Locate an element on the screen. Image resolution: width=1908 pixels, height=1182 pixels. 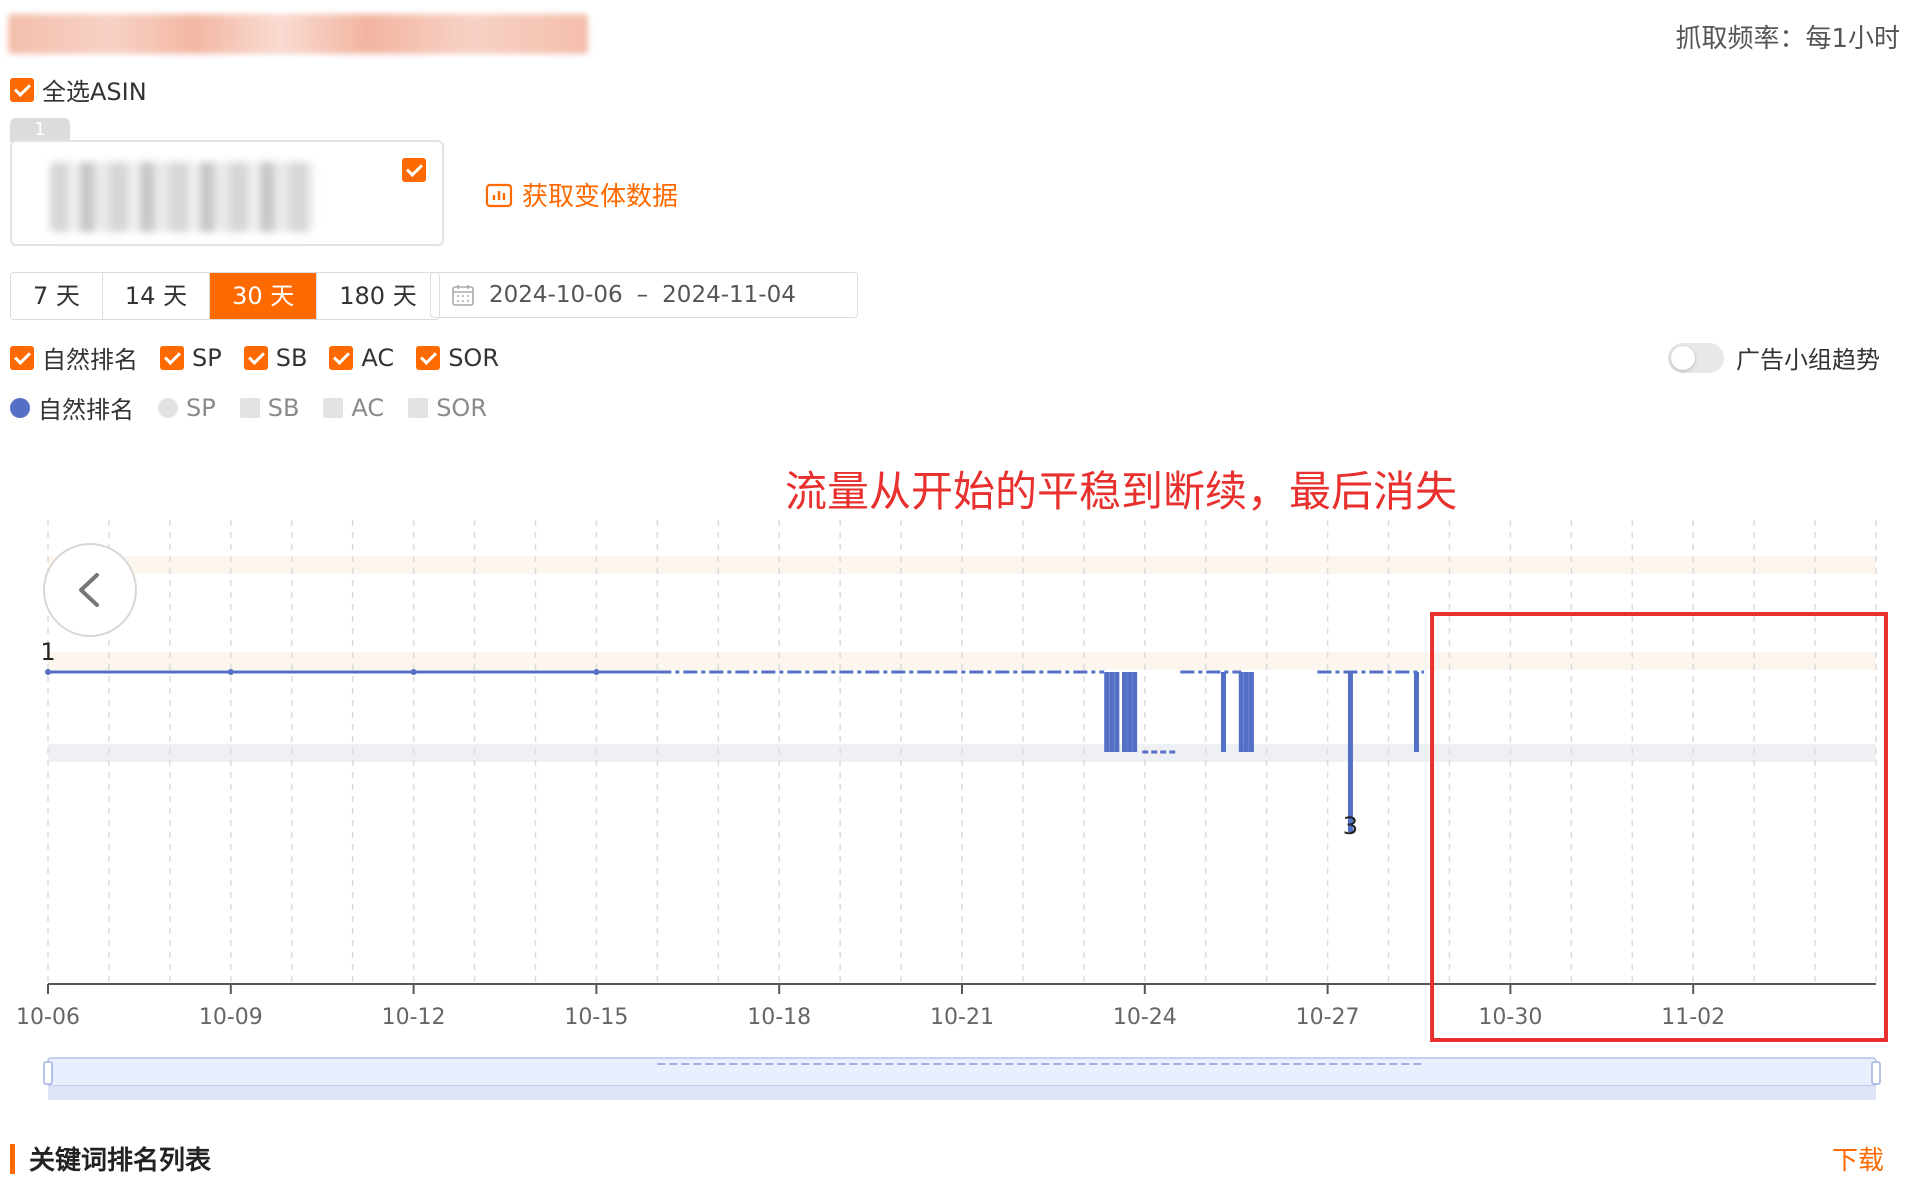
x-tick-label: 10-30 is located at coordinates (1510, 1017).